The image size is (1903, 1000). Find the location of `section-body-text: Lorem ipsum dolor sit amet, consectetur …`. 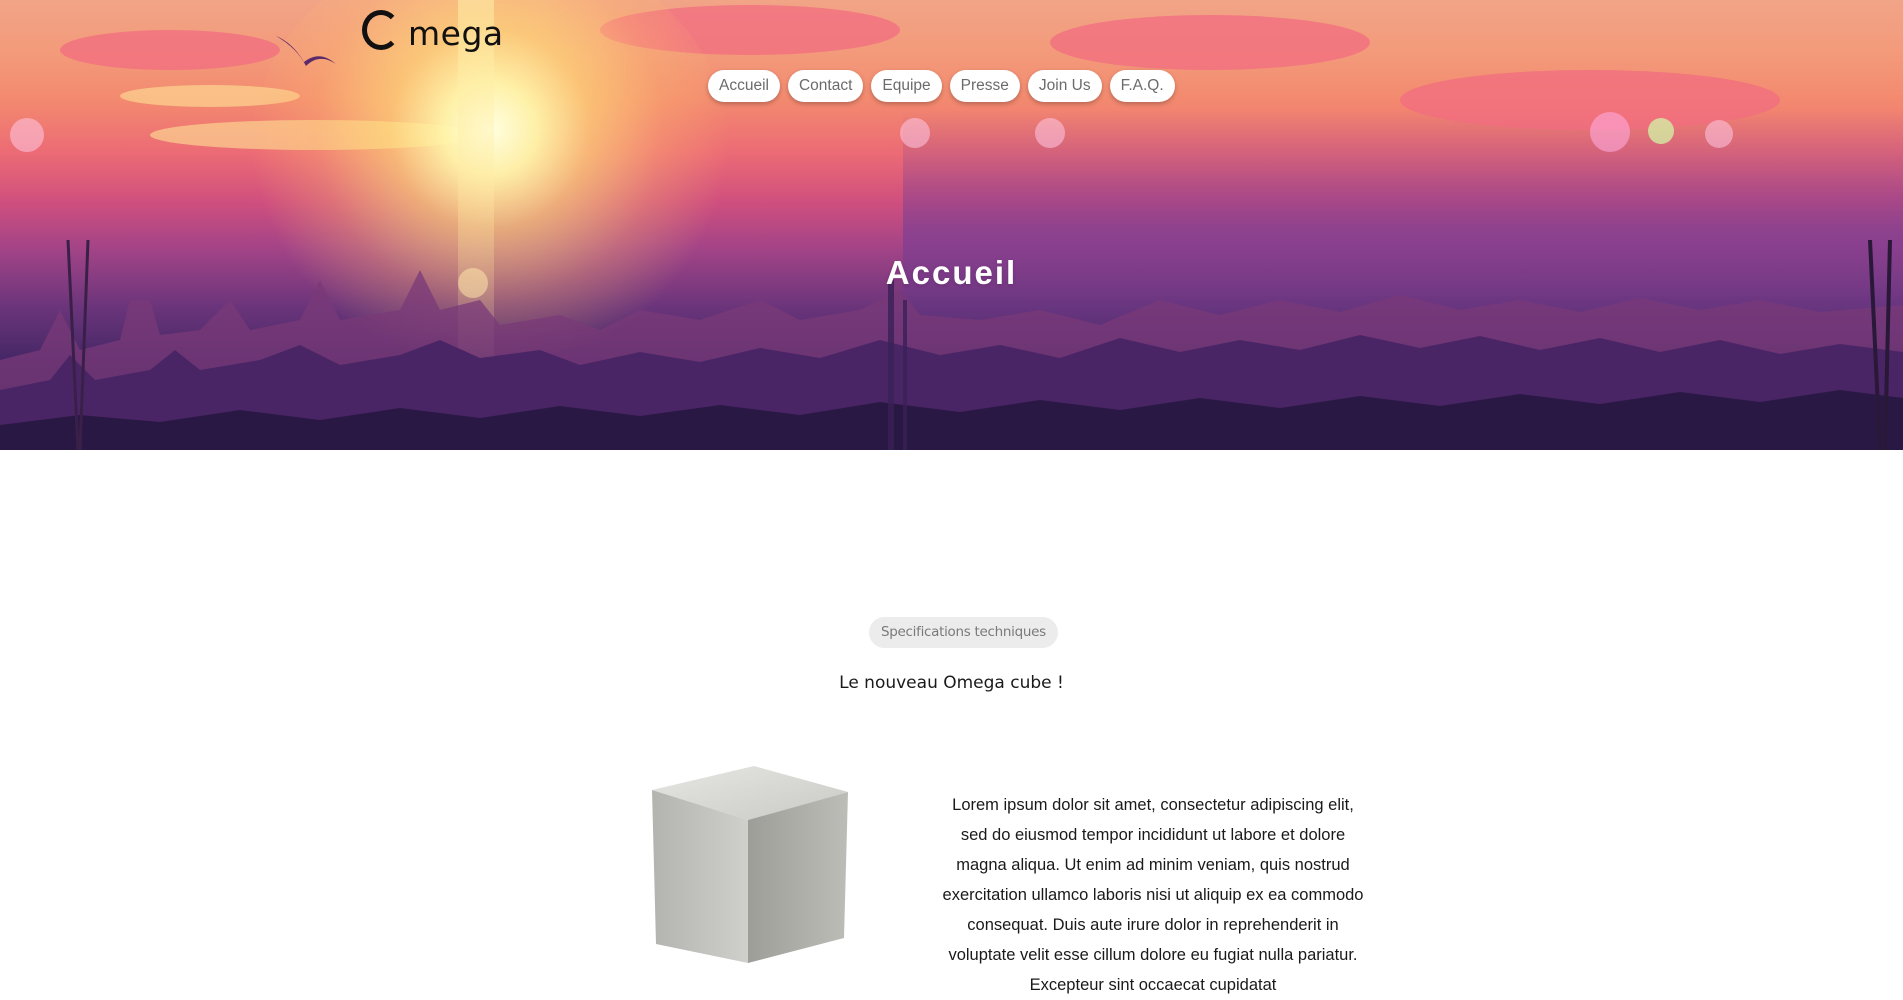

section-body-text: Lorem ipsum dolor sit amet, consectetur … is located at coordinates (1153, 894).